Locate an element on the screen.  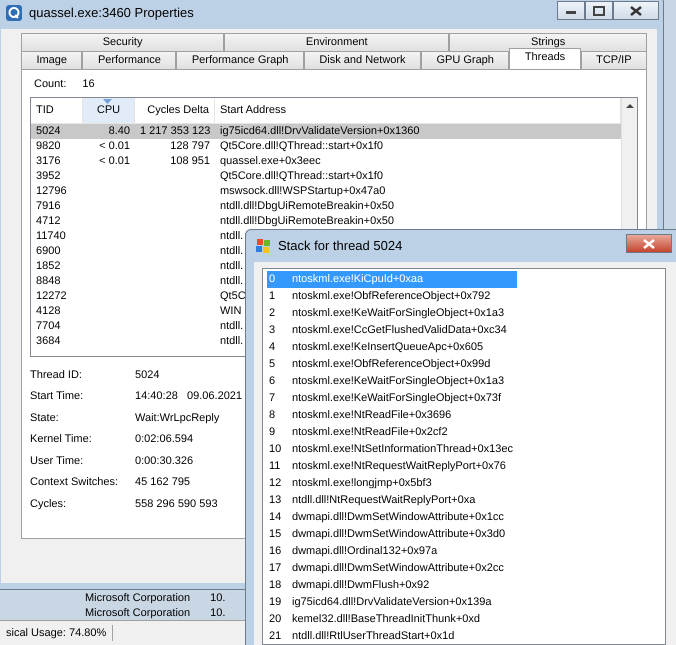
stack-frame: 15 dwmapi.dll!DwmSetWindowAttribute+0x3d0 is located at coordinates (392, 534).